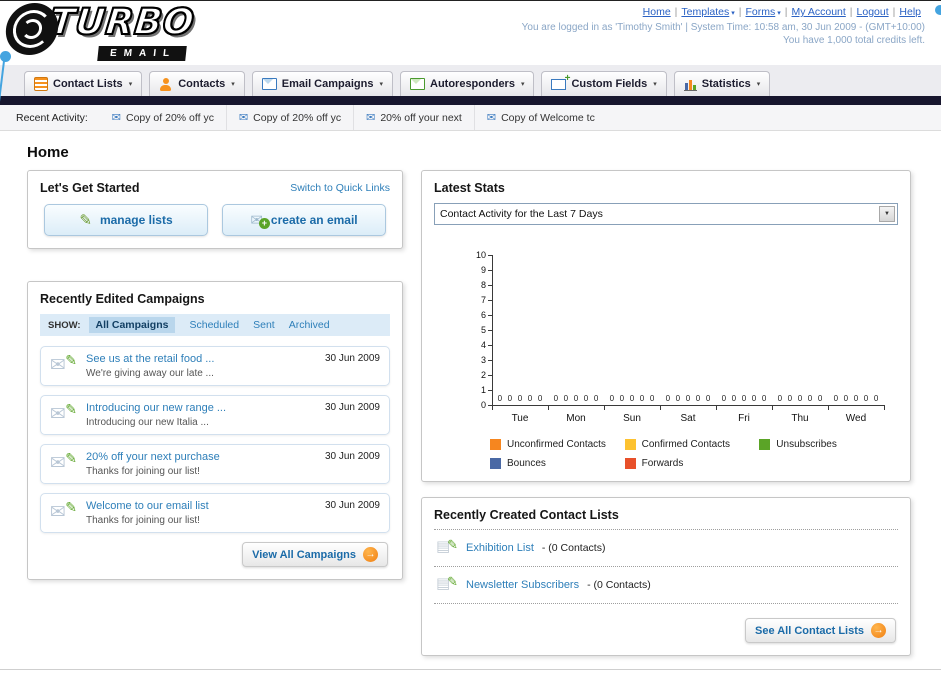 Image resolution: width=941 pixels, height=683 pixels. I want to click on contact-list-row: ▤ ✎ Exhibition List - (0 Contacts), so click(666, 548).